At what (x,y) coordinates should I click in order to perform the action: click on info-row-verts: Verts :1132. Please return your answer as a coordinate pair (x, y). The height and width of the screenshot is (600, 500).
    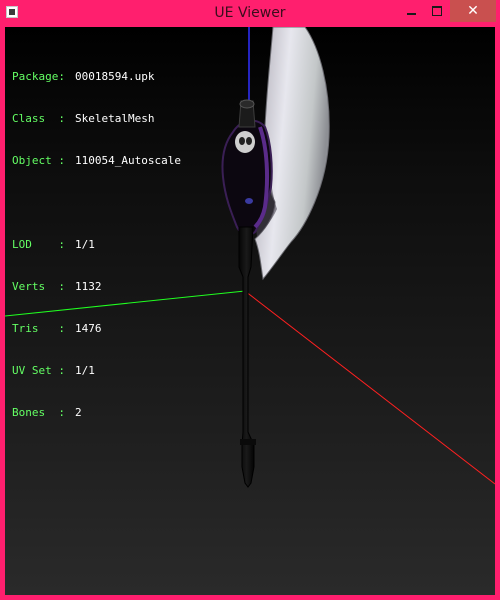
    Looking at the image, I should click on (57, 286).